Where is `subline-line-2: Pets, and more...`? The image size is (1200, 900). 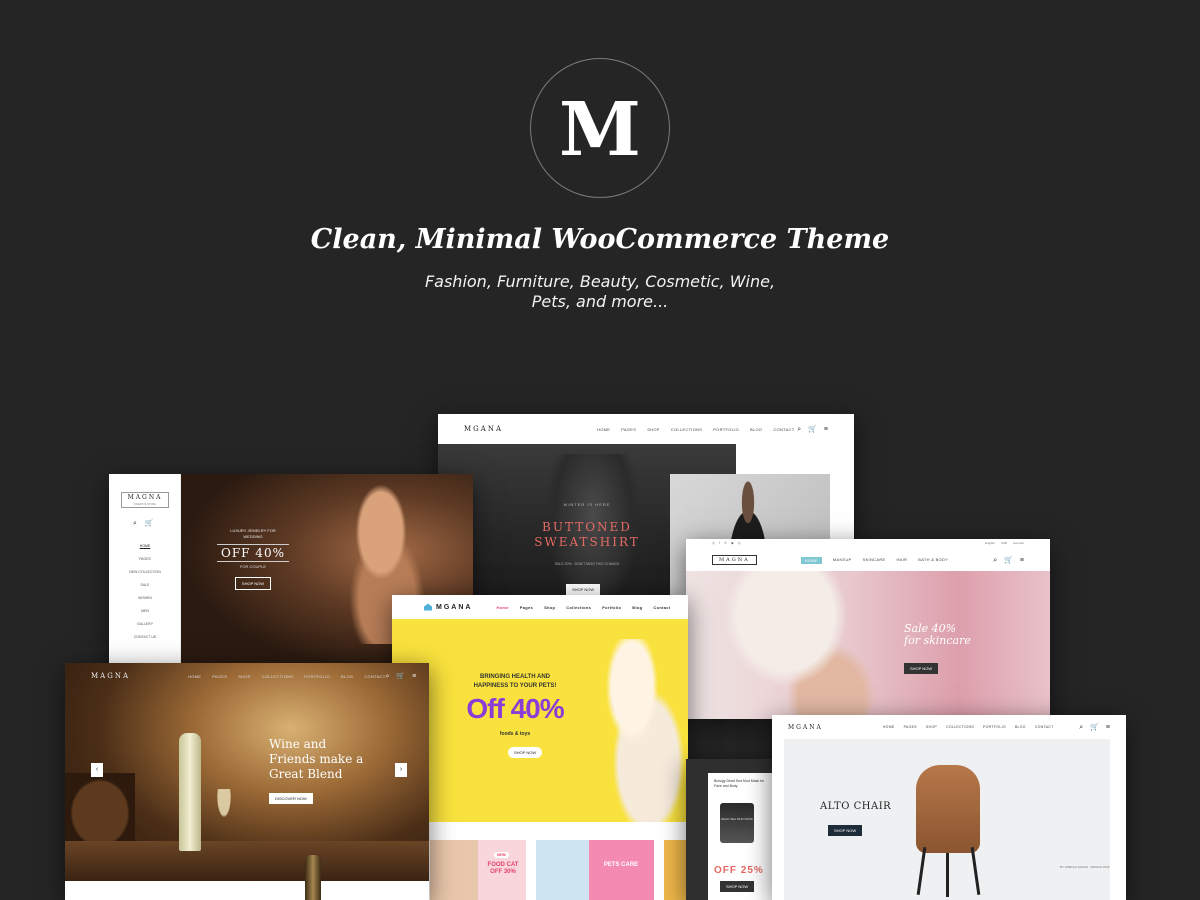 subline-line-2: Pets, and more... is located at coordinates (600, 301).